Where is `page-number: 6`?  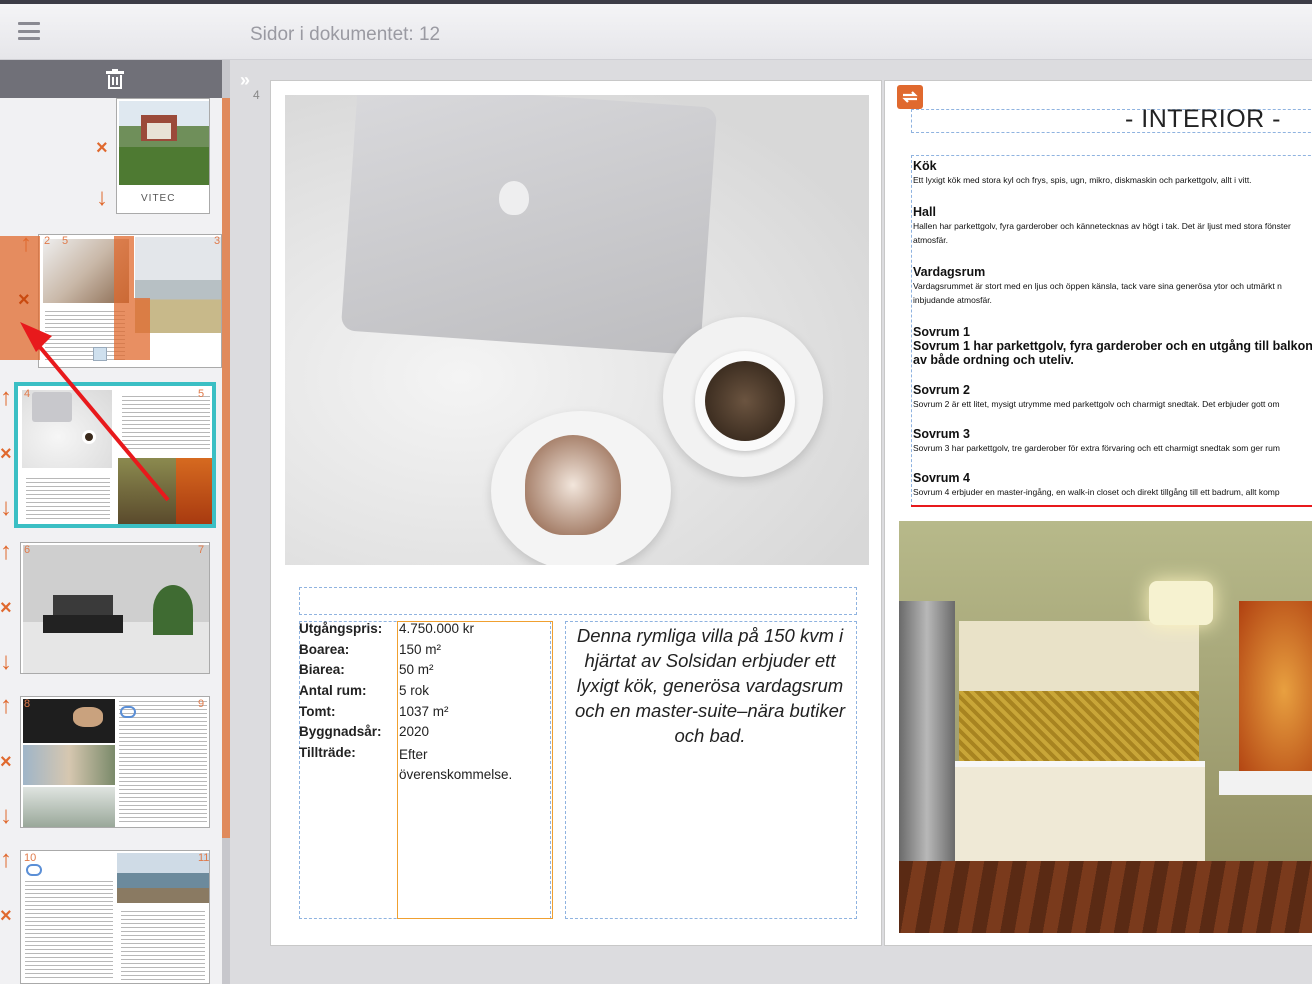
page-number: 6 is located at coordinates (27, 550).